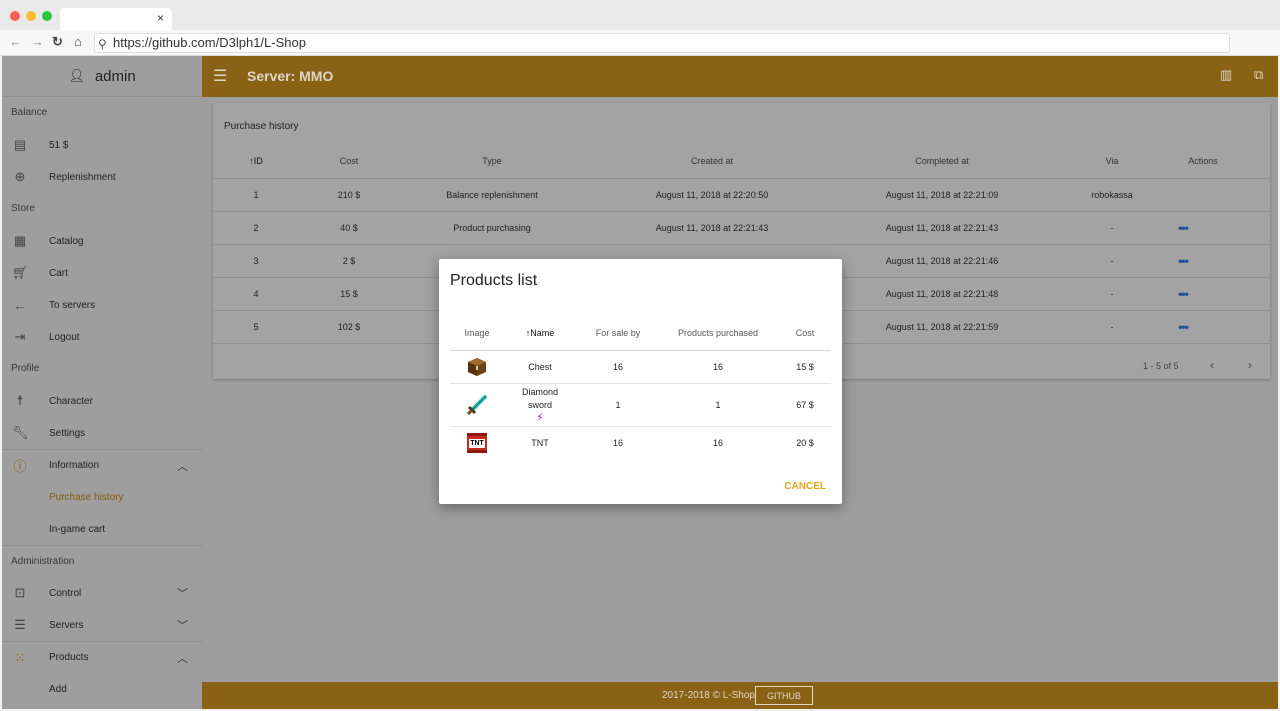  What do you see at coordinates (805, 486) in the screenshot?
I see `cancel-button: CANCEL` at bounding box center [805, 486].